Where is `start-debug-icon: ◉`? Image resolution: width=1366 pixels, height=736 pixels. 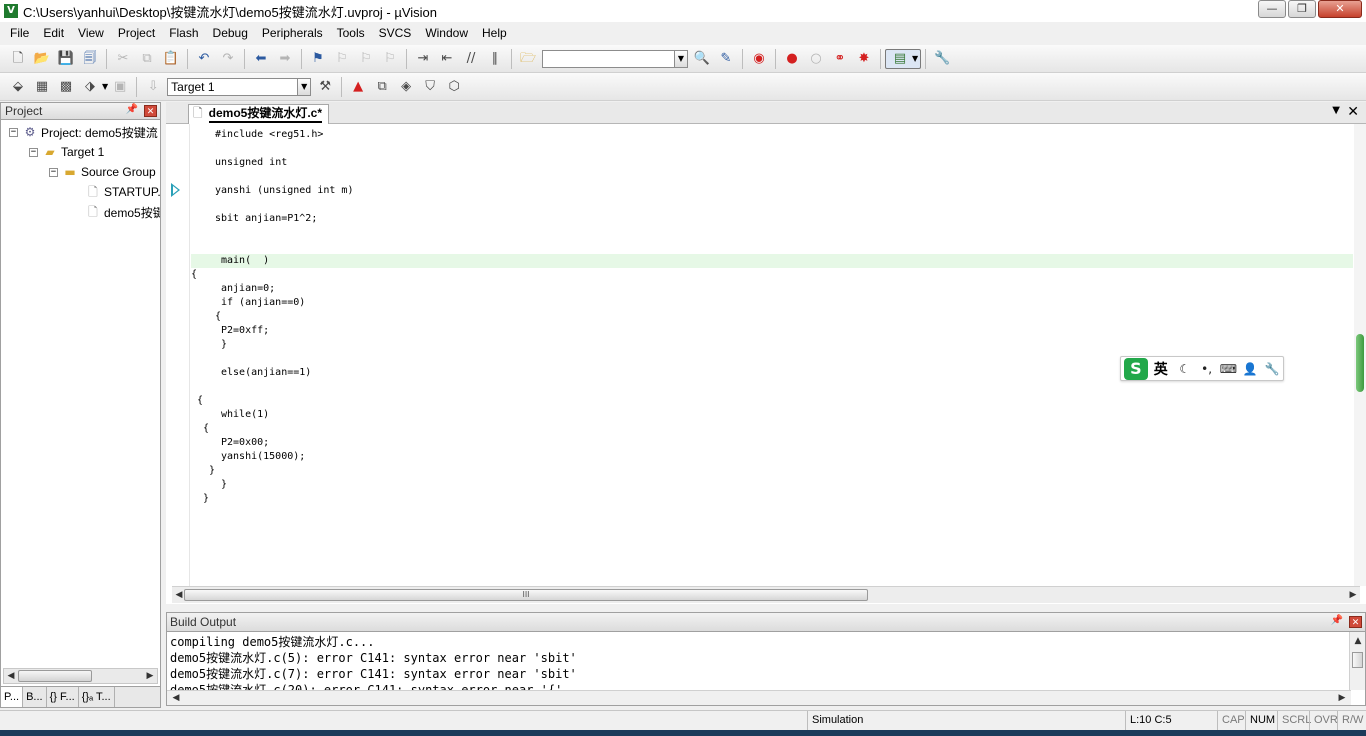
start-debug-icon: ◉ is located at coordinates (759, 59).